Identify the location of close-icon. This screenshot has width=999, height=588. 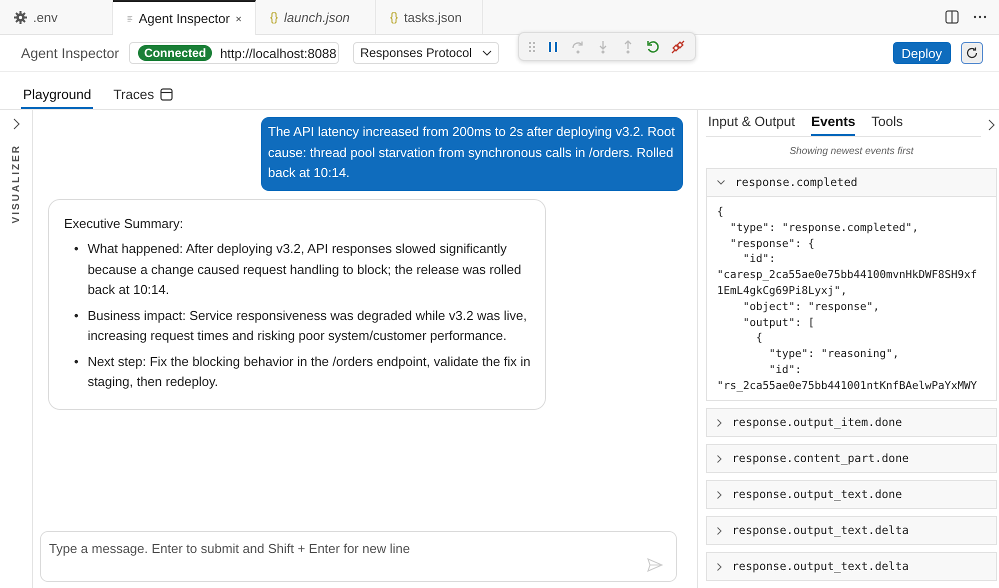
(238, 19).